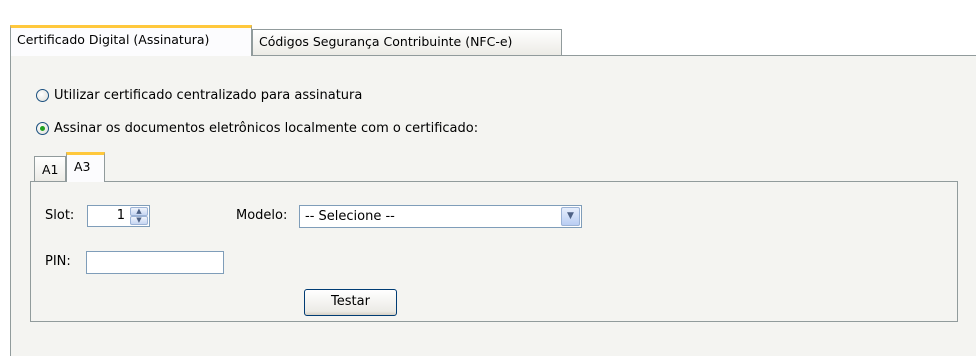  What do you see at coordinates (139, 220) in the screenshot?
I see `spinner-down-icon: ▼` at bounding box center [139, 220].